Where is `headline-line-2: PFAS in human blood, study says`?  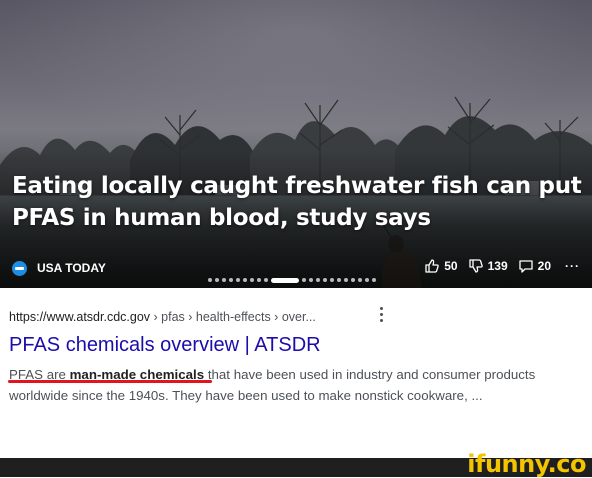
headline-line-2: PFAS in human blood, study says is located at coordinates (221, 218).